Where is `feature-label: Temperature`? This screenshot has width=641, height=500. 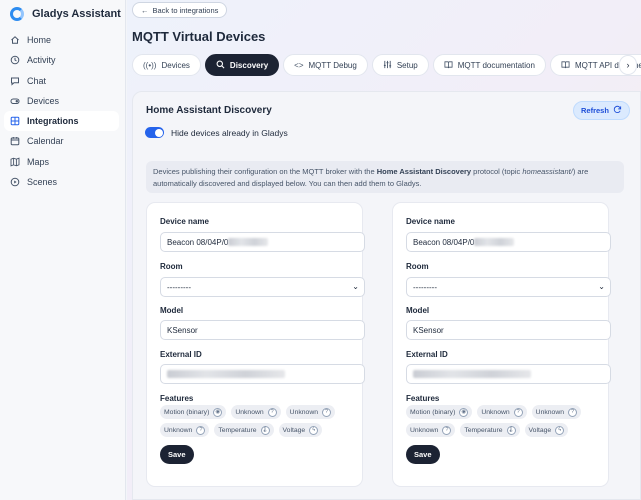
feature-label: Temperature is located at coordinates (237, 430).